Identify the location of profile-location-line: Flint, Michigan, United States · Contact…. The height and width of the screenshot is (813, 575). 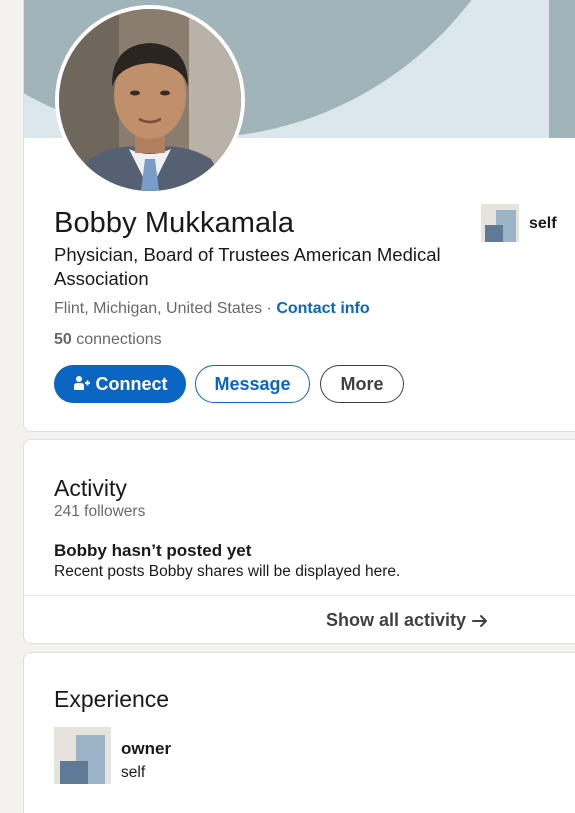
(212, 309).